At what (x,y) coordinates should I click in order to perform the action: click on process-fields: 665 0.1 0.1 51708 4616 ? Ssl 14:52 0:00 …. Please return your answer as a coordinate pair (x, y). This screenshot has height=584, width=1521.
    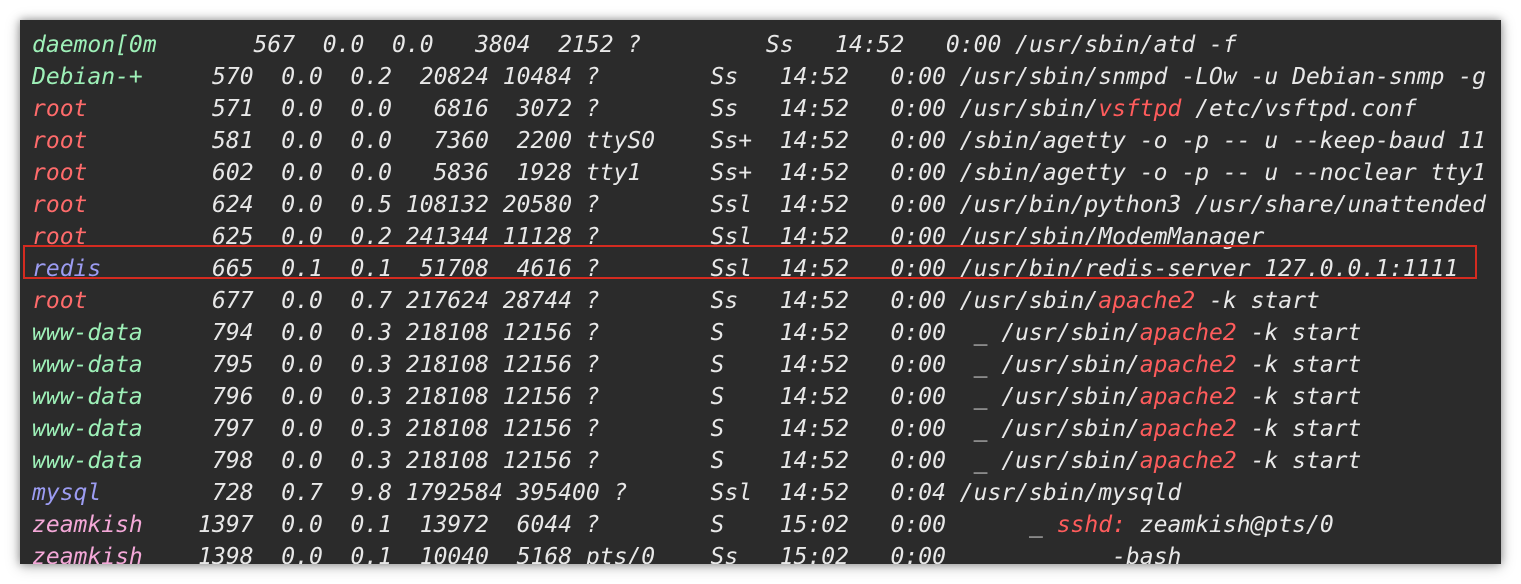
    Looking at the image, I should click on (780, 269).